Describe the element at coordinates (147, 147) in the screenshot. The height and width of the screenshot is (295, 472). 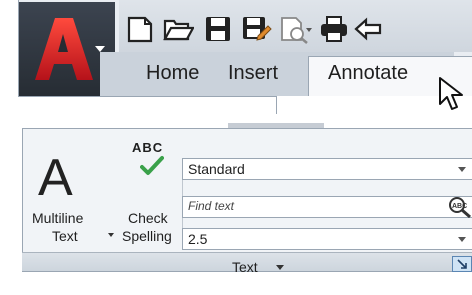
I see `spell-check-icon-text: ABC` at that location.